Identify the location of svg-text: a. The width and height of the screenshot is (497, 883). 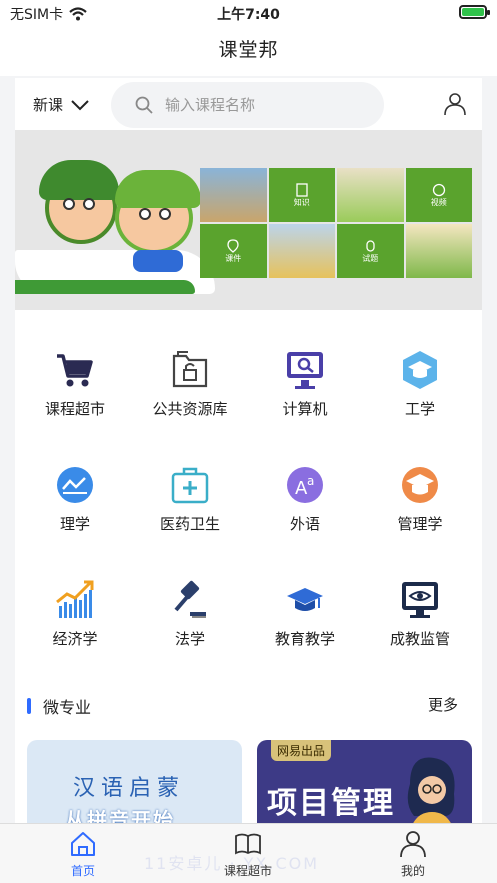
(310, 481).